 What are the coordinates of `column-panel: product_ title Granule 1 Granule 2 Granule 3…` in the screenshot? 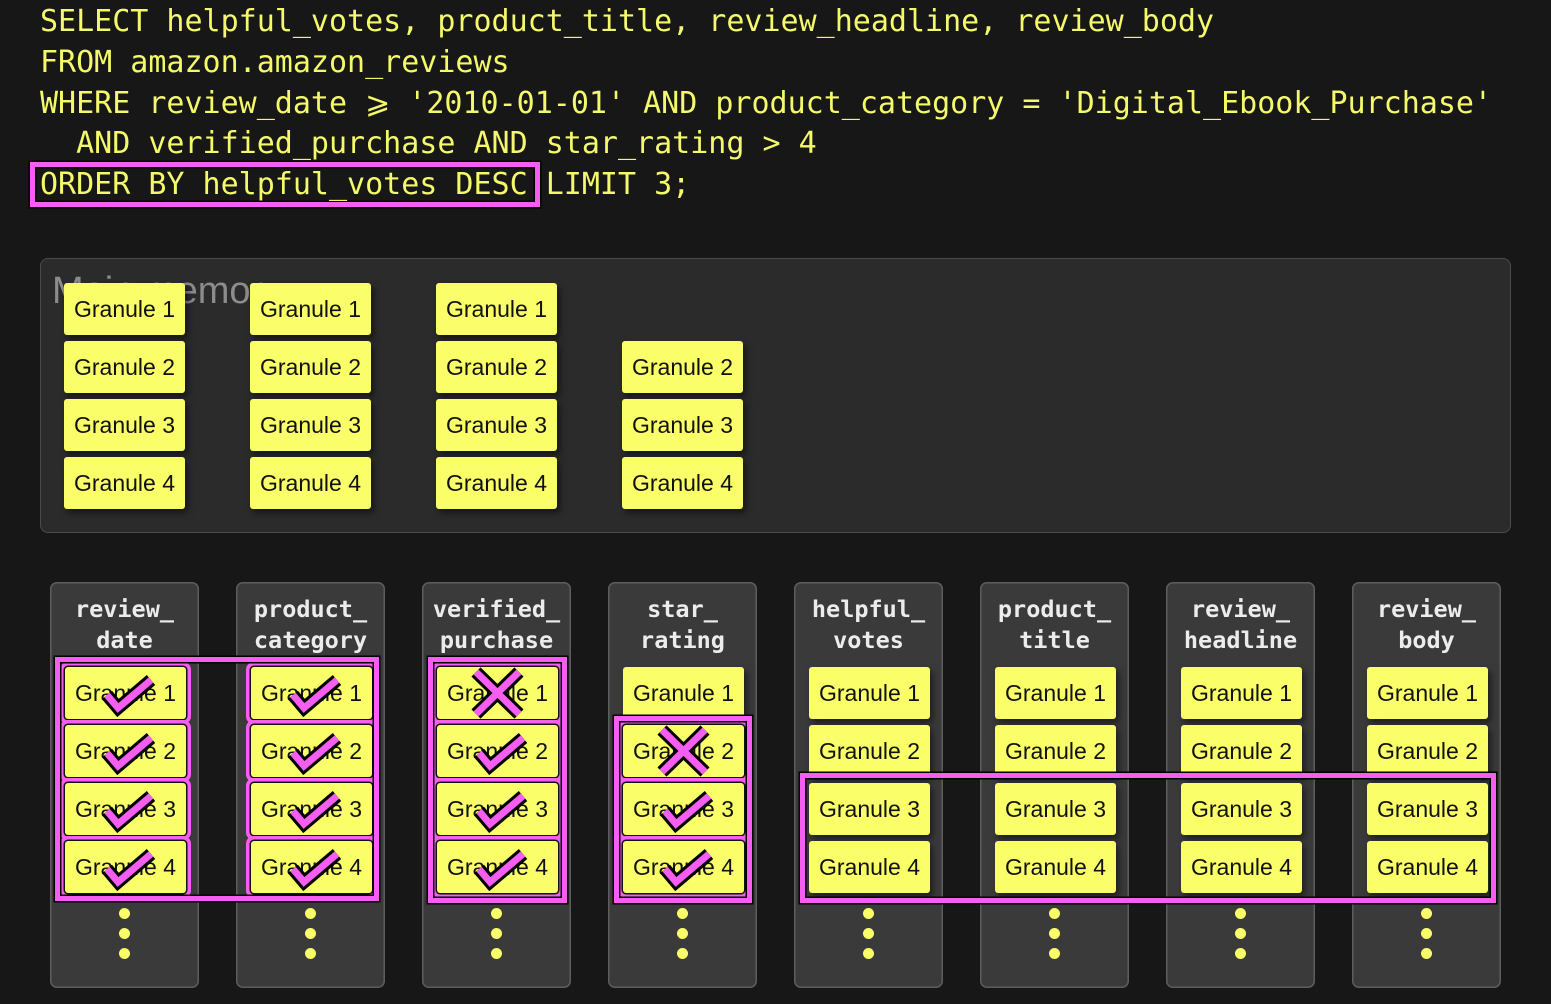 It's located at (1054, 785).